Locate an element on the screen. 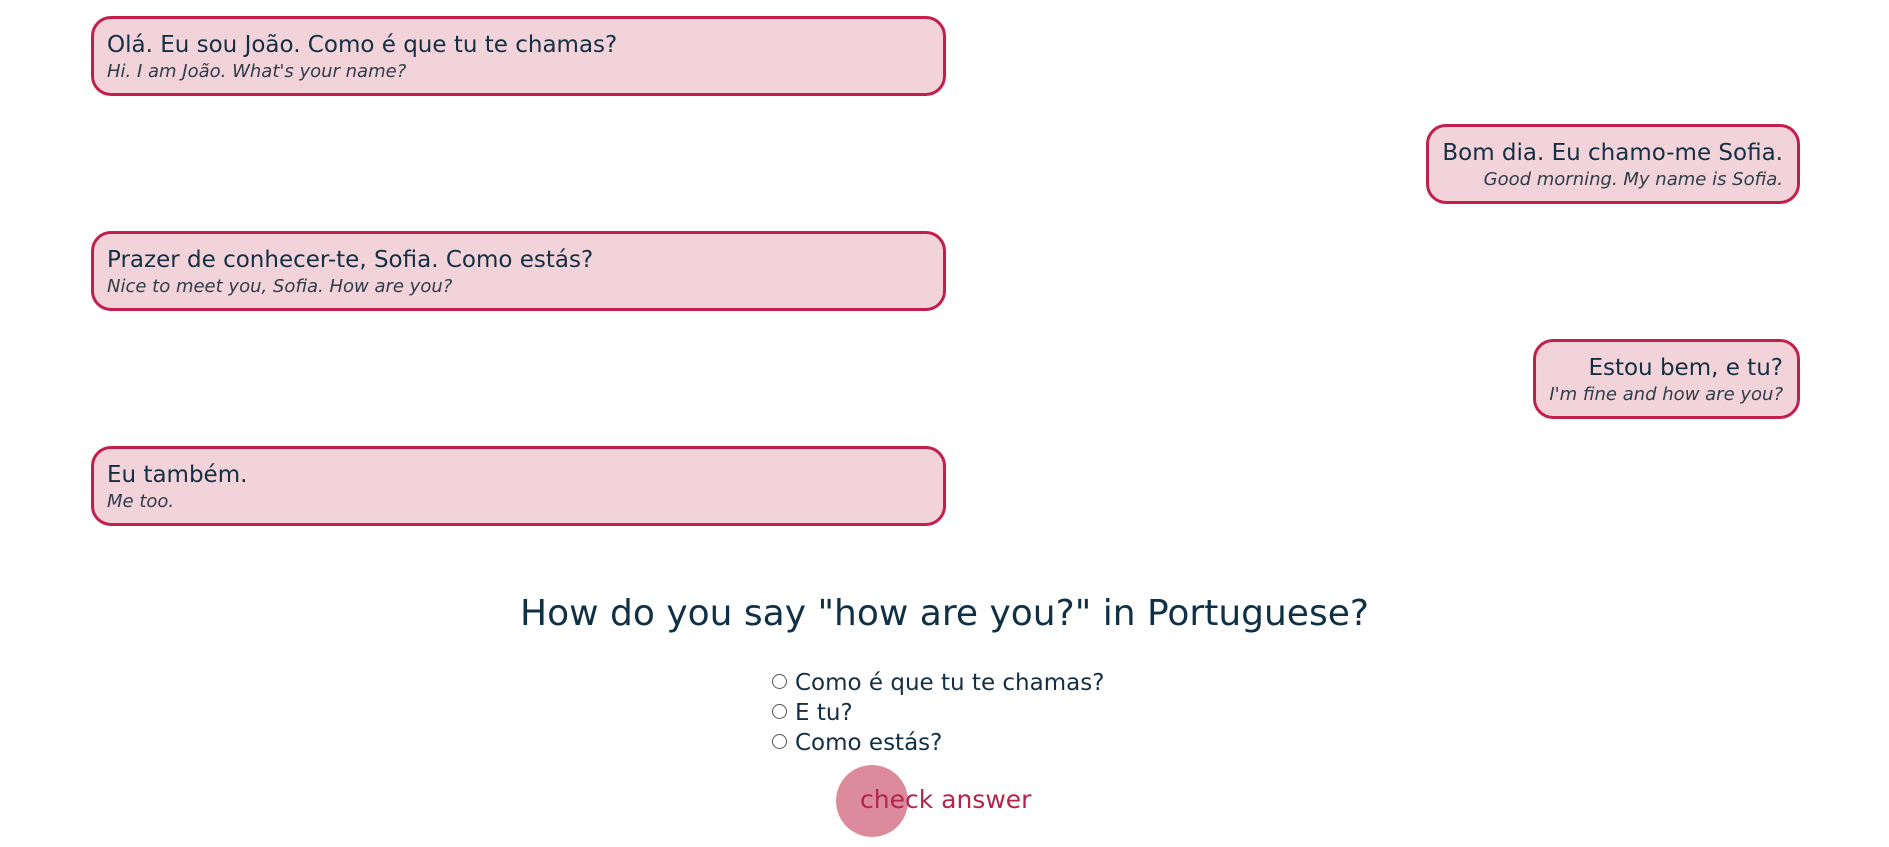 The image size is (1889, 847). bubble-english-translation: Hi. I am João. What's your name? is located at coordinates (257, 71).